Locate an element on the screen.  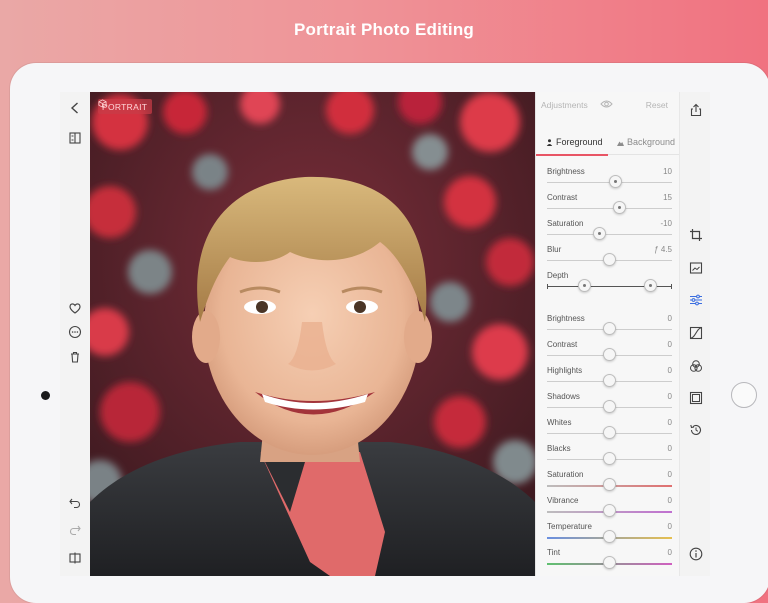
curves-button is located at coordinates (696, 333).